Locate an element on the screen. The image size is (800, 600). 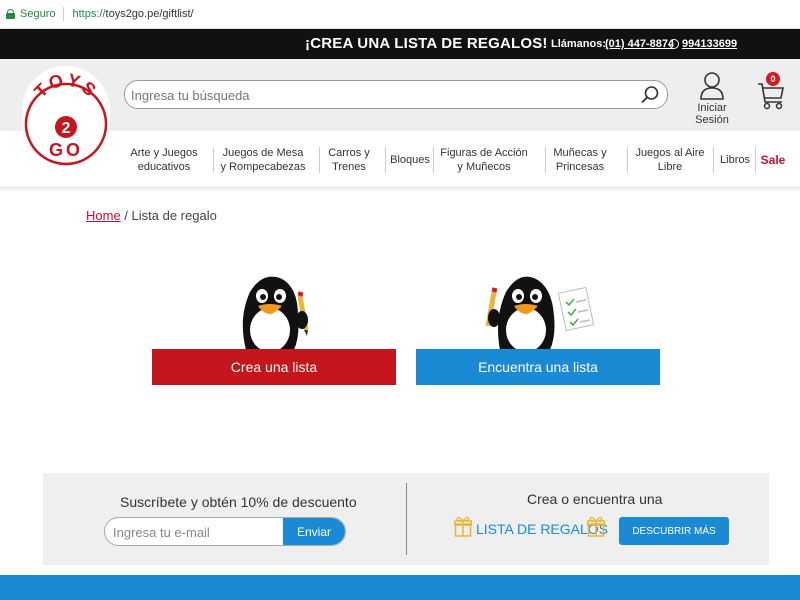
breadcrumb-current: Lista de regalo is located at coordinates (174, 215).